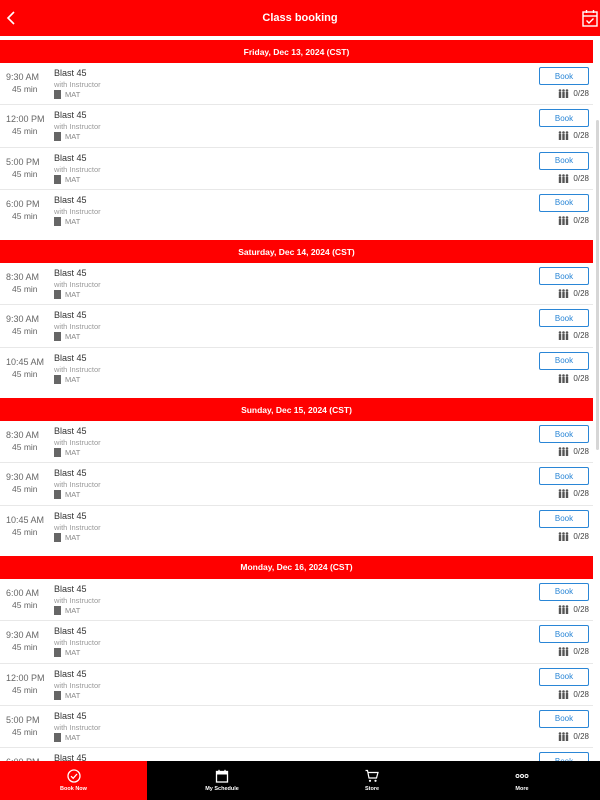 This screenshot has height=800, width=600. I want to click on class-time: 12:00 PM, so click(25, 677).